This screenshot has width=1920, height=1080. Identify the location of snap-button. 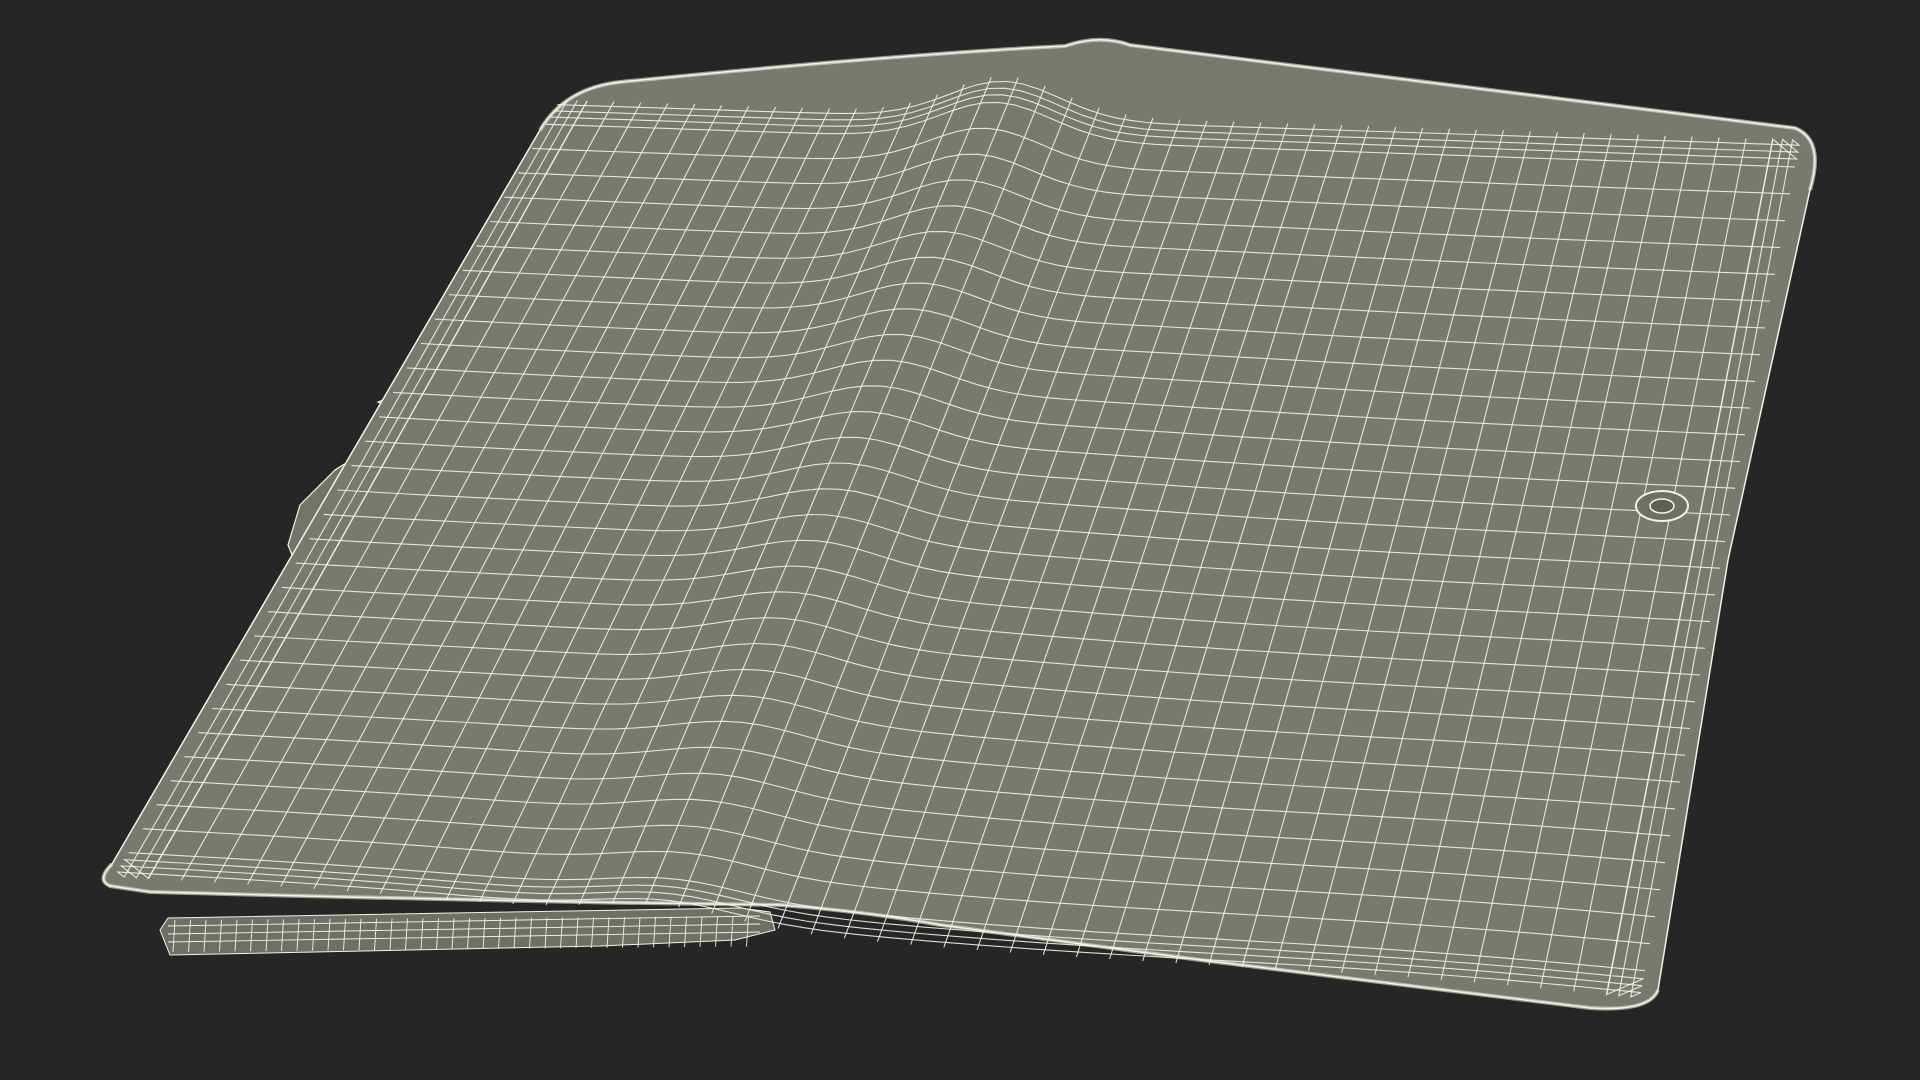
(1662, 506).